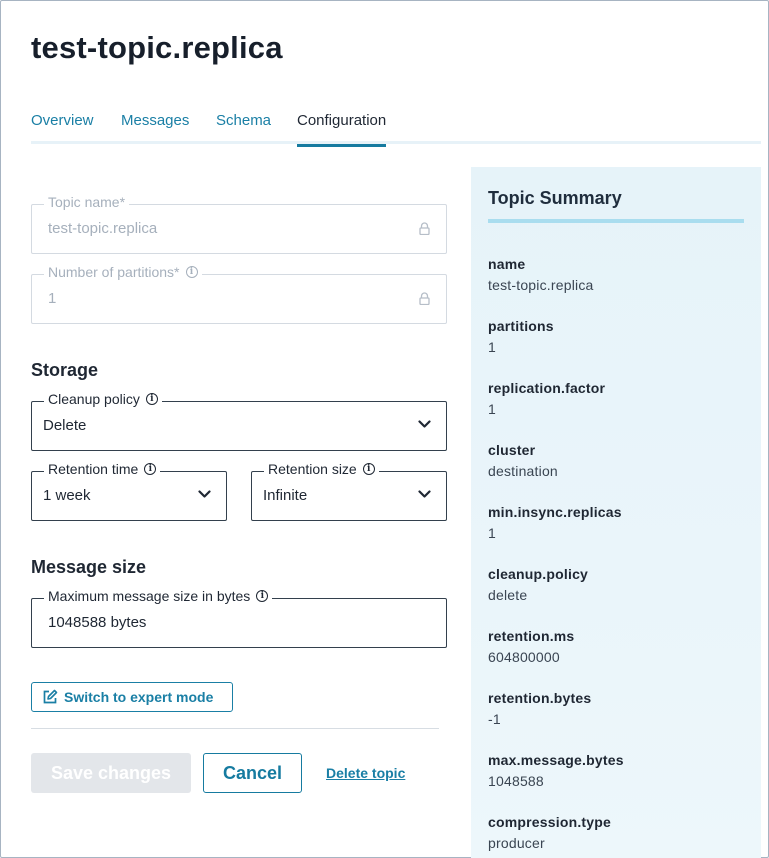 Image resolution: width=769 pixels, height=858 pixels. What do you see at coordinates (531, 646) in the screenshot?
I see `summary-item-retention-ms: retention.ms 604800000` at bounding box center [531, 646].